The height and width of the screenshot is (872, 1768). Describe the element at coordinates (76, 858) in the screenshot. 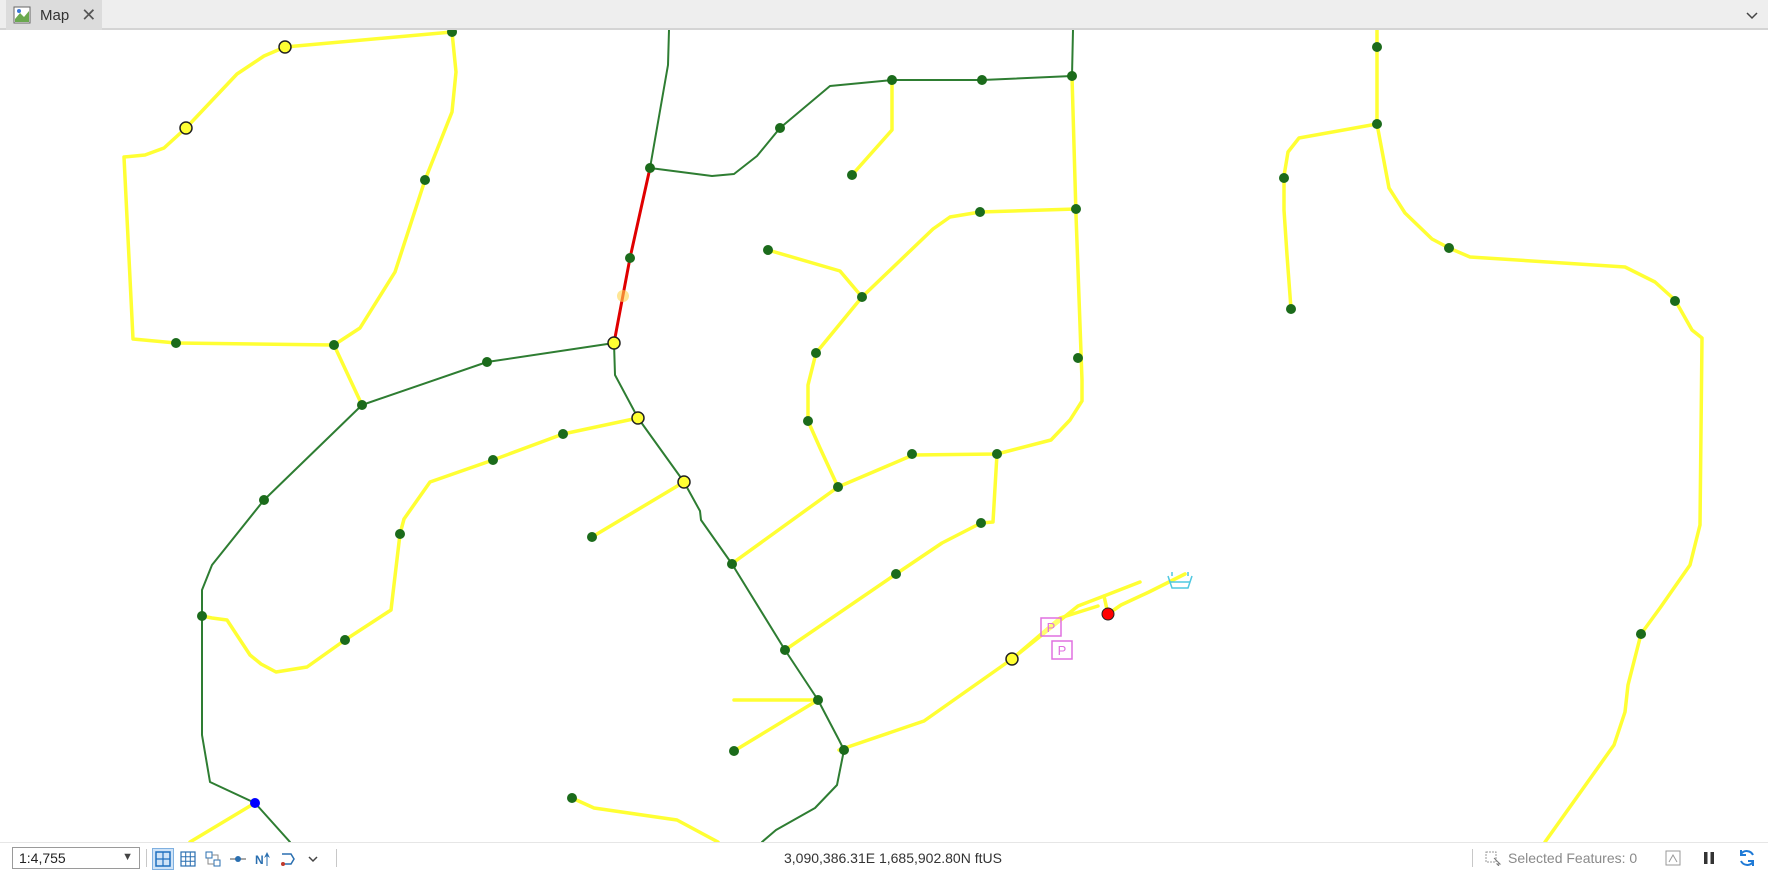

I see `scale-selector: 1:4,755 ▼` at that location.